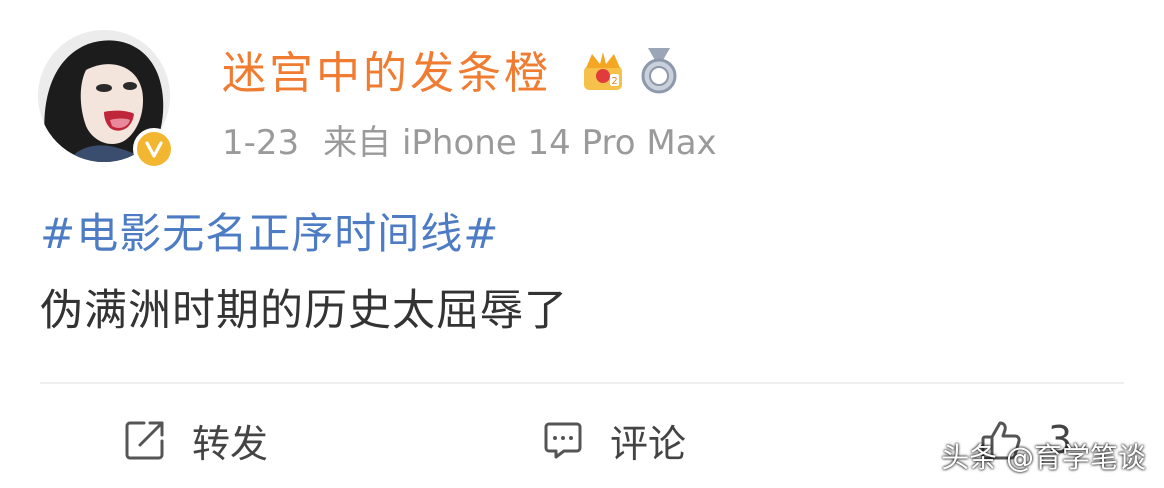  Describe the element at coordinates (386, 74) in the screenshot. I see `username: 迷宫中的发条橙` at that location.